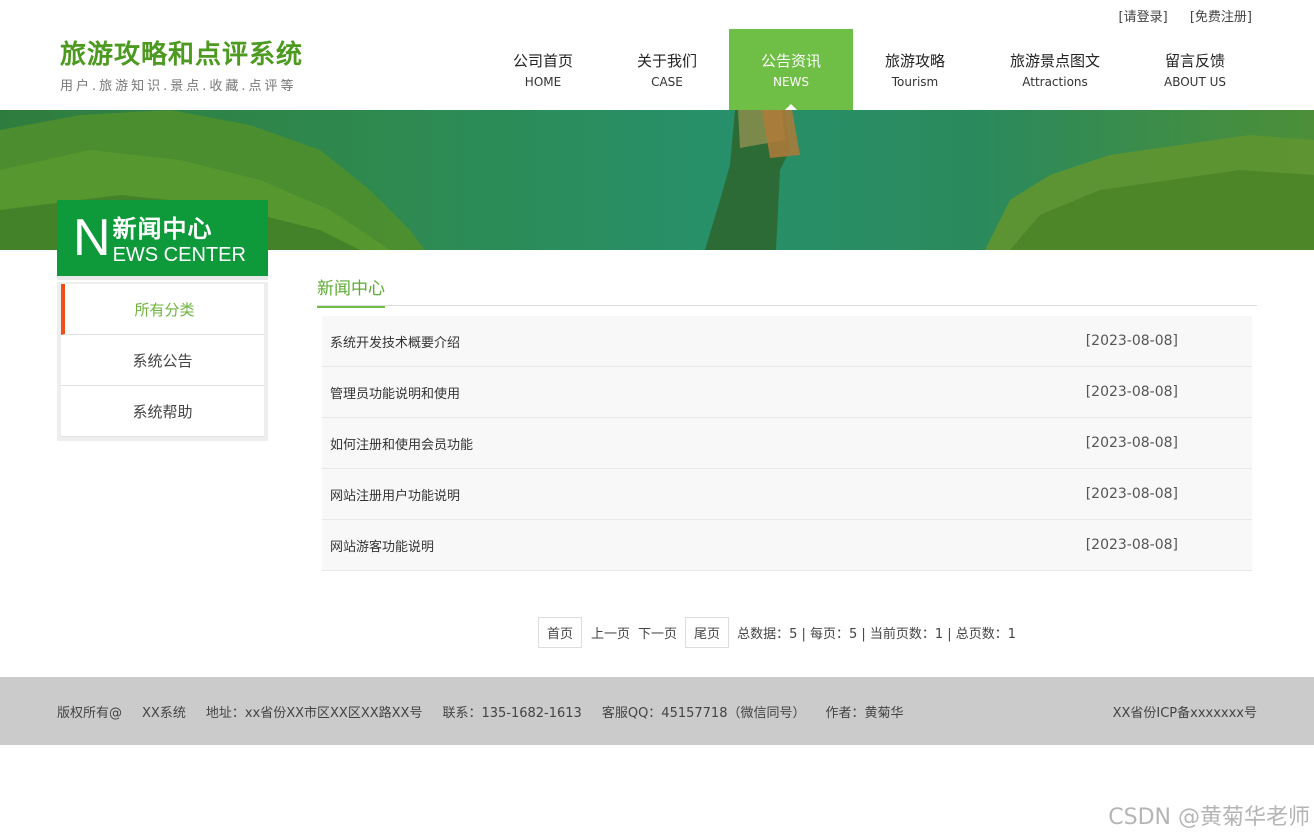  I want to click on footer-phone: 联系：135-1682-1613, so click(512, 713).